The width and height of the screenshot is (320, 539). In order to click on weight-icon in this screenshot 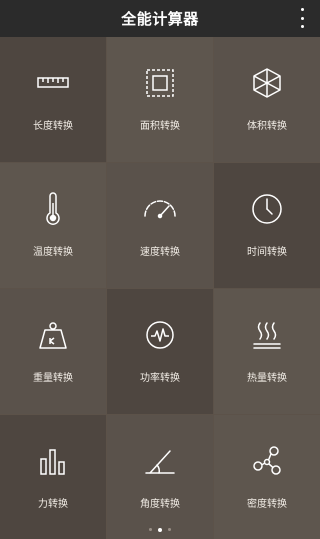, I will do `click(53, 335)`.